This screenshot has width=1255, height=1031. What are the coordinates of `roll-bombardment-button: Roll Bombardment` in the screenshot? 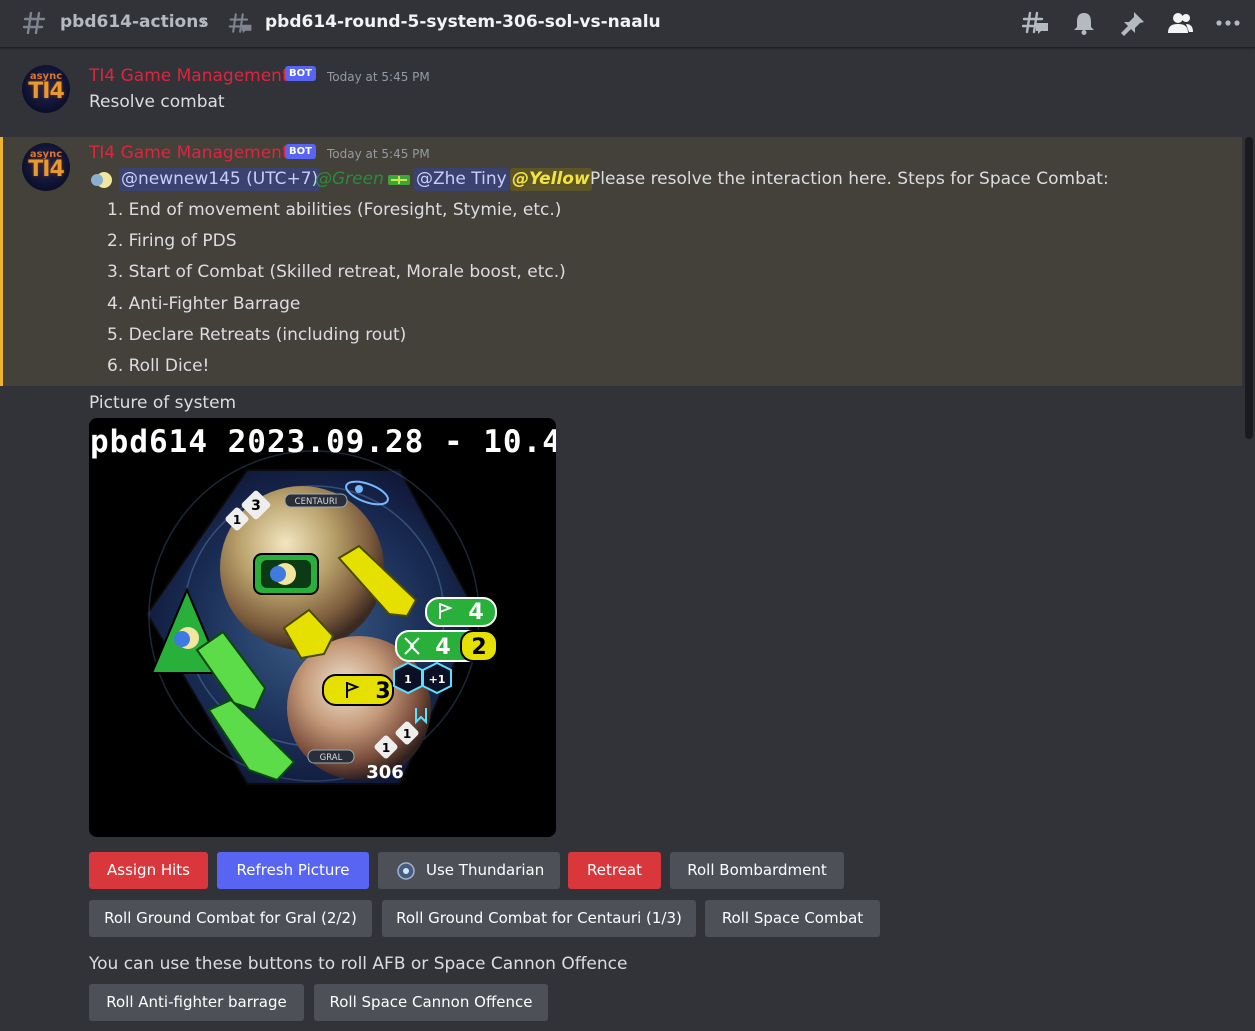 It's located at (757, 870).